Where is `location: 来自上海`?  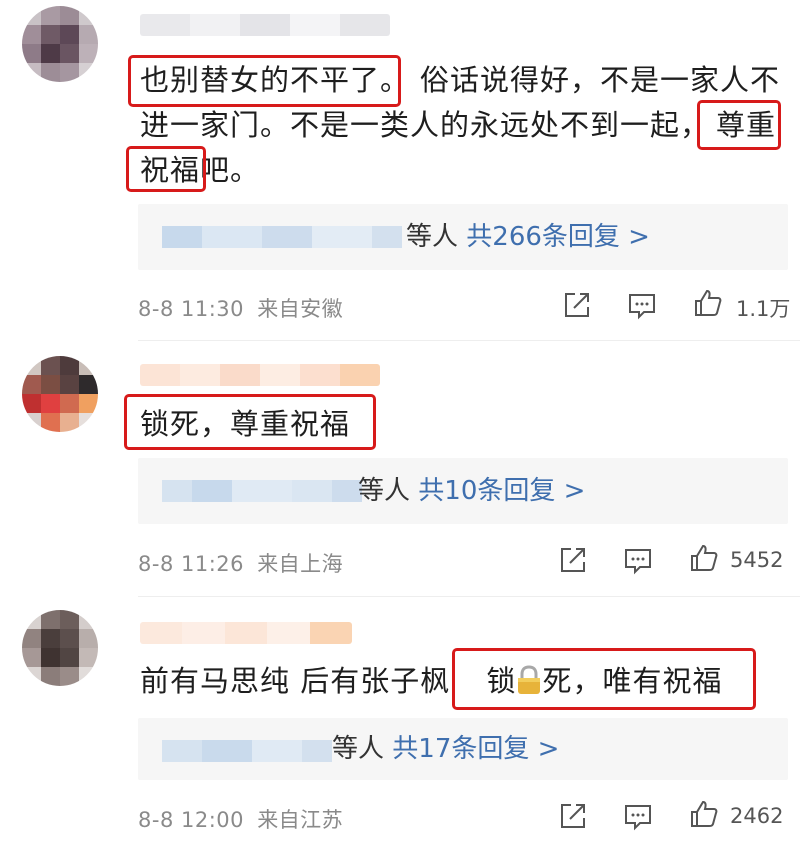
location: 来自上海 is located at coordinates (300, 564).